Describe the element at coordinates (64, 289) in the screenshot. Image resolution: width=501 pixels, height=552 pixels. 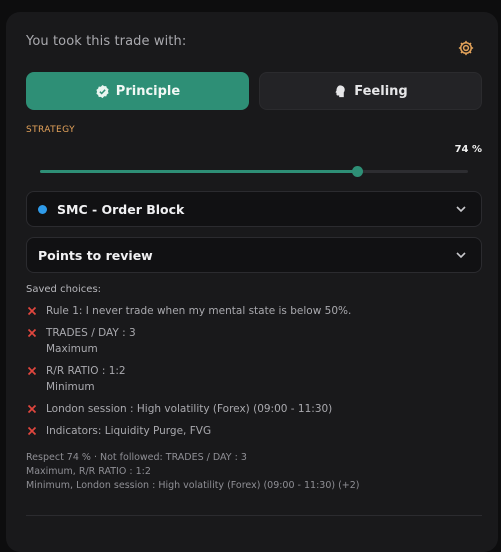
I see `saved-choices-title: Saved choices:` at that location.